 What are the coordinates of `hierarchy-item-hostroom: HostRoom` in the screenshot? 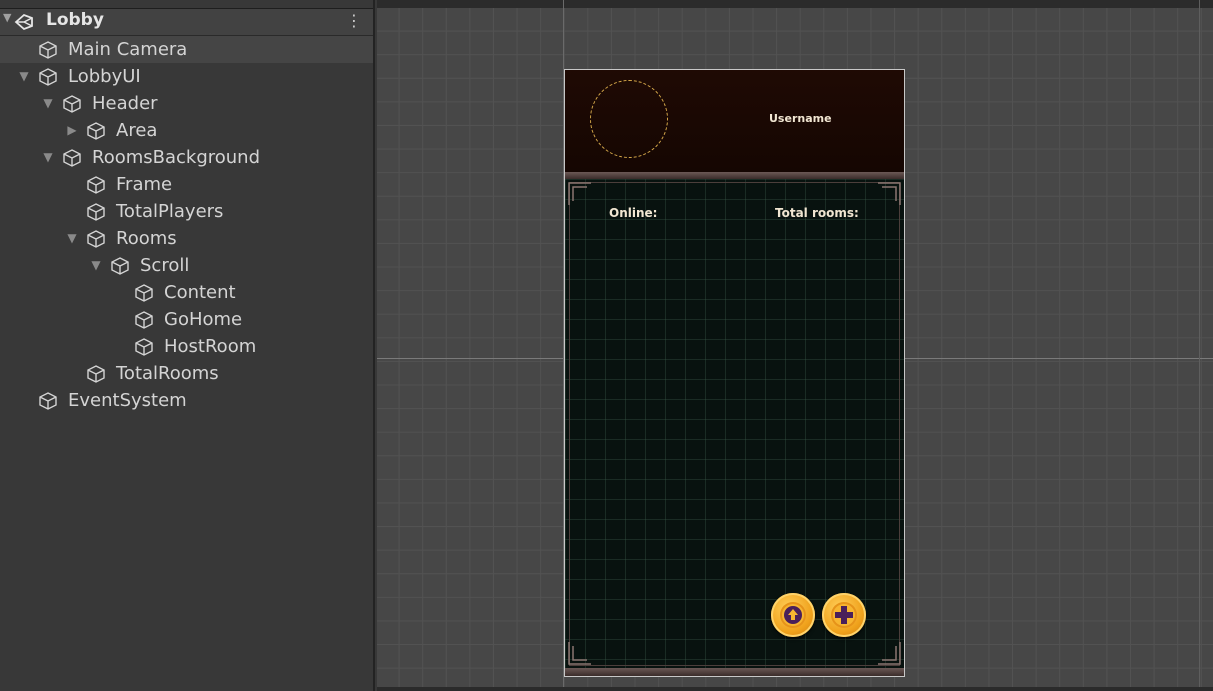 It's located at (186, 346).